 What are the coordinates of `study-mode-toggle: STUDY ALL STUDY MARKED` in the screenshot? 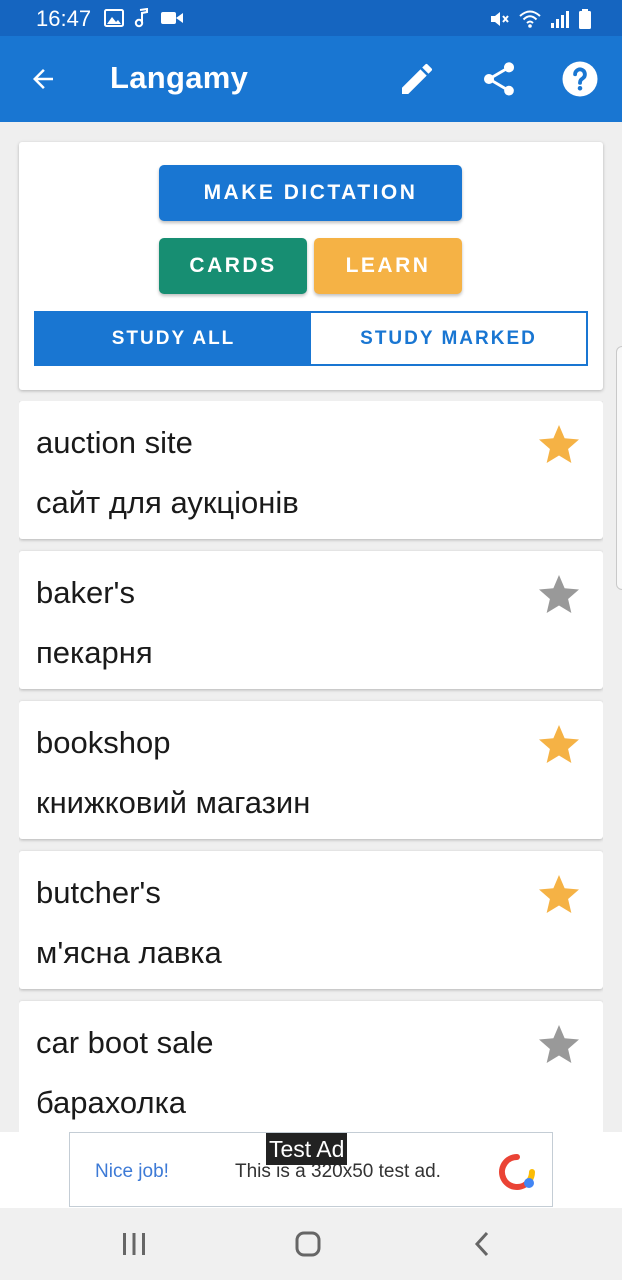 It's located at (311, 338).